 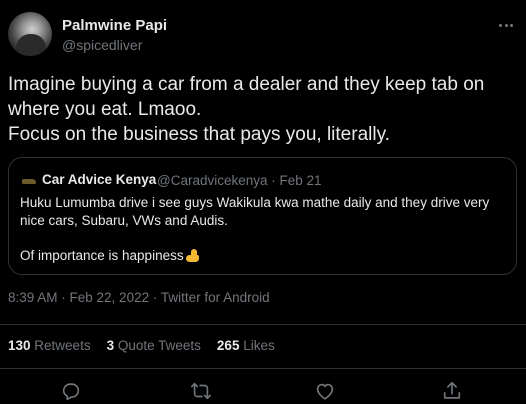 I want to click on likes-label: Likes, so click(x=259, y=345).